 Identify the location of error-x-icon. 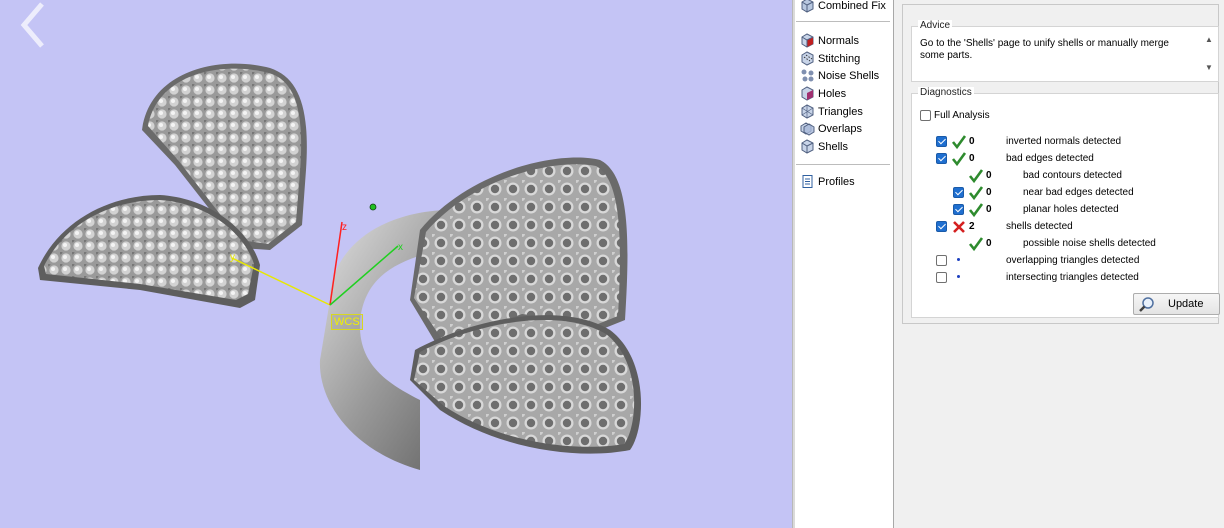
(959, 227).